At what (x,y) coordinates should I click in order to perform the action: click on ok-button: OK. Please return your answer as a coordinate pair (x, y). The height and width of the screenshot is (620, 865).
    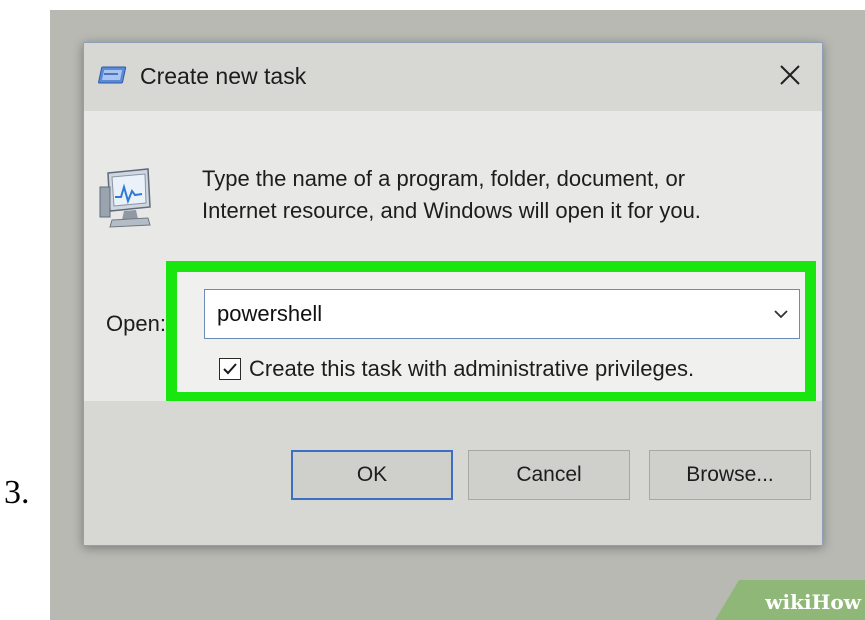
    Looking at the image, I should click on (372, 475).